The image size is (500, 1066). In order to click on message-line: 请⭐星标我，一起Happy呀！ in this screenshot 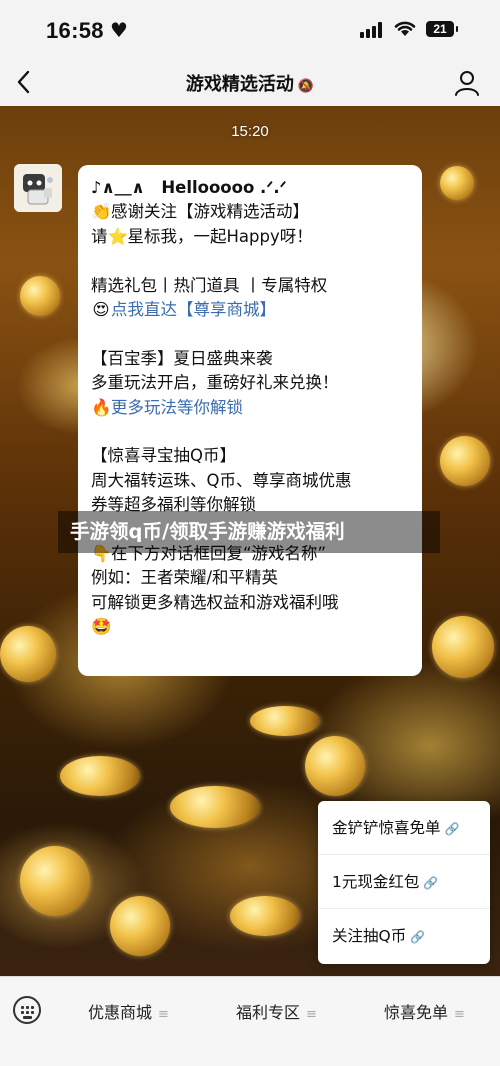, I will do `click(250, 237)`.